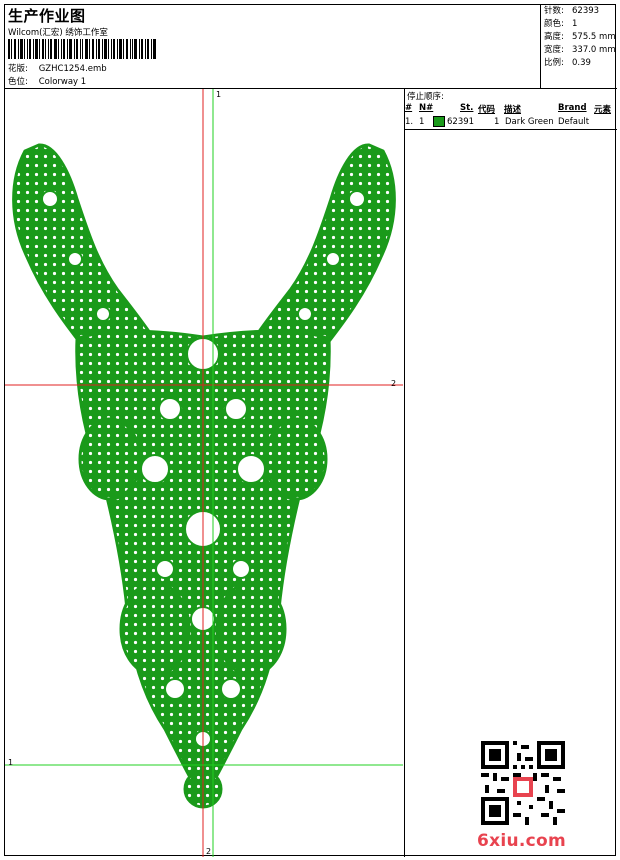 This screenshot has width=620, height=860. What do you see at coordinates (561, 24) in the screenshot?
I see `stat-colors: 颜色: 1` at bounding box center [561, 24].